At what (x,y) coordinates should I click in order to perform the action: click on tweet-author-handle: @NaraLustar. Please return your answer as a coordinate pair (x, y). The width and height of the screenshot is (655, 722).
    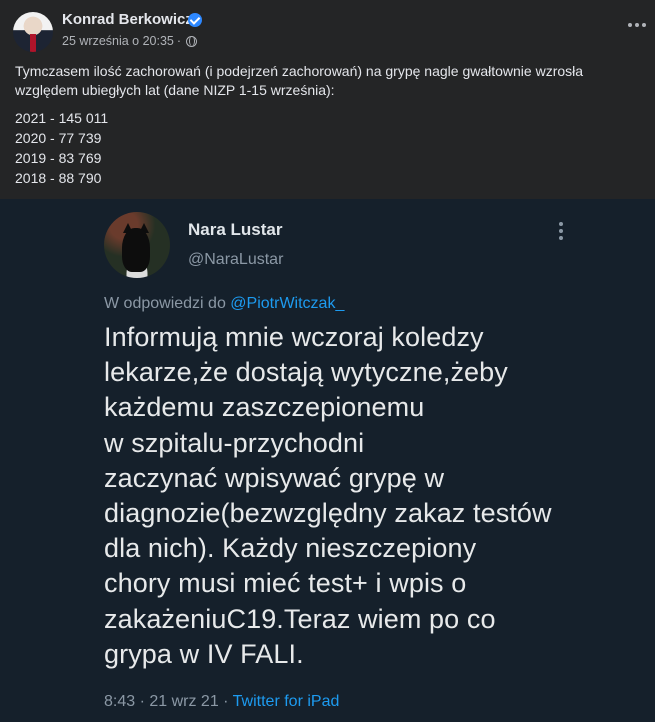
    Looking at the image, I should click on (236, 259).